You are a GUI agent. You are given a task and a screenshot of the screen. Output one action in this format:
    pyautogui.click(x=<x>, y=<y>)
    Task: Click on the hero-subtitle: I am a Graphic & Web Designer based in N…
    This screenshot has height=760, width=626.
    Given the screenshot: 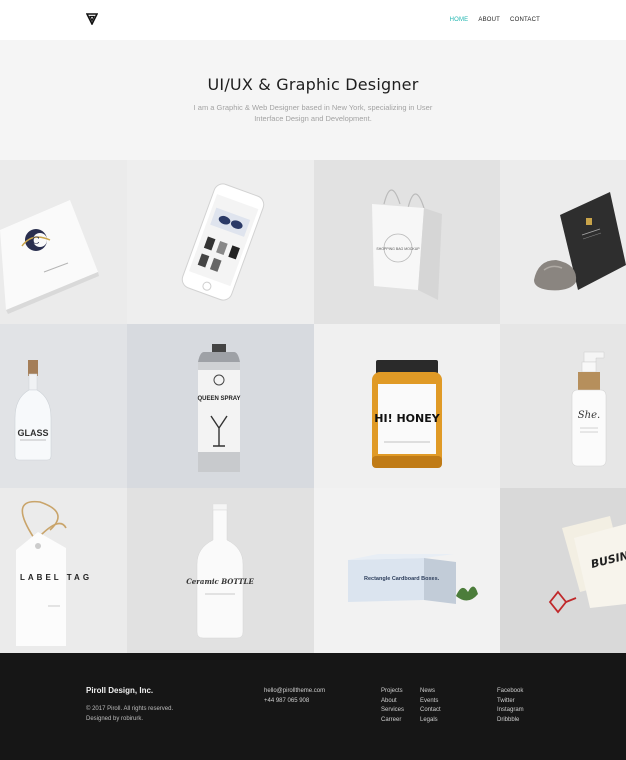 What is the action you would take?
    pyautogui.click(x=313, y=113)
    